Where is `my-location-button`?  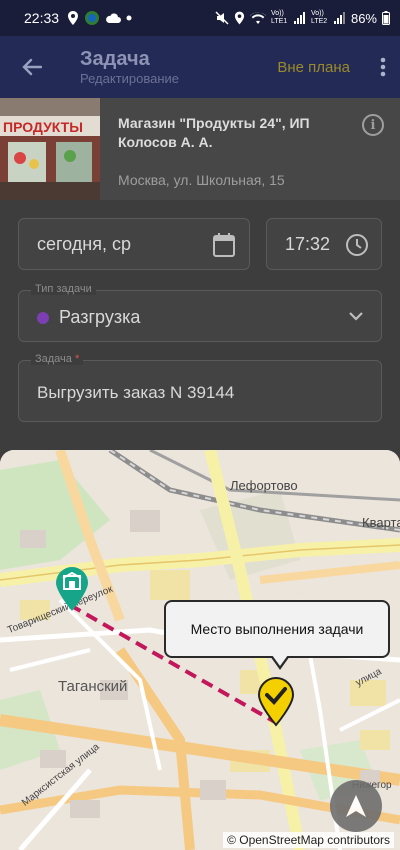 my-location-button is located at coordinates (356, 806).